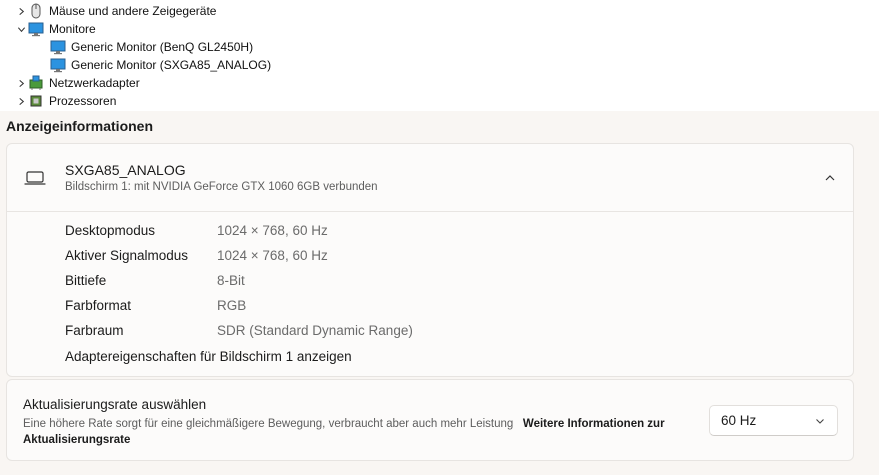 The width and height of the screenshot is (879, 475). What do you see at coordinates (162, 47) in the screenshot?
I see `tree-item-label: Generic Monitor (BenQ GL2450H)` at bounding box center [162, 47].